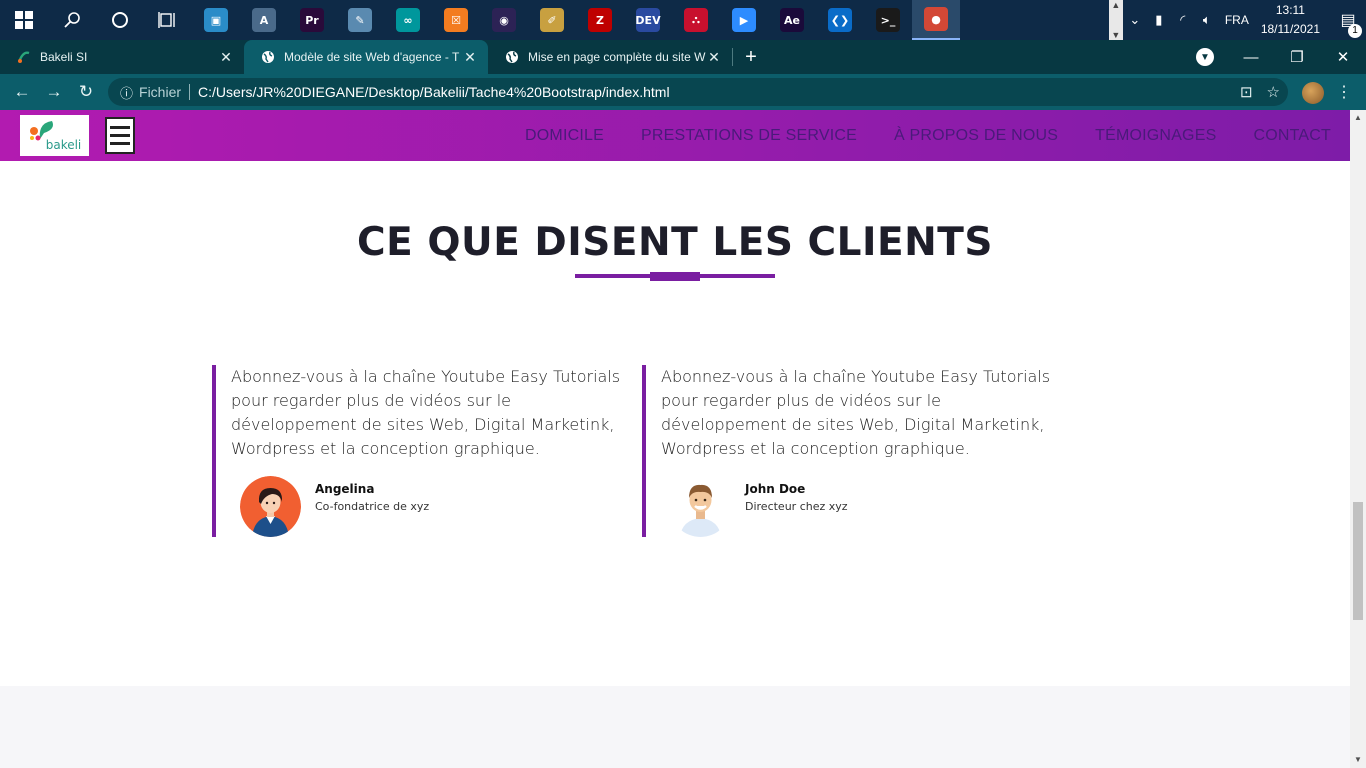 This screenshot has width=1366, height=768. I want to click on scroll-up-icon: ▲, so click(1358, 118).